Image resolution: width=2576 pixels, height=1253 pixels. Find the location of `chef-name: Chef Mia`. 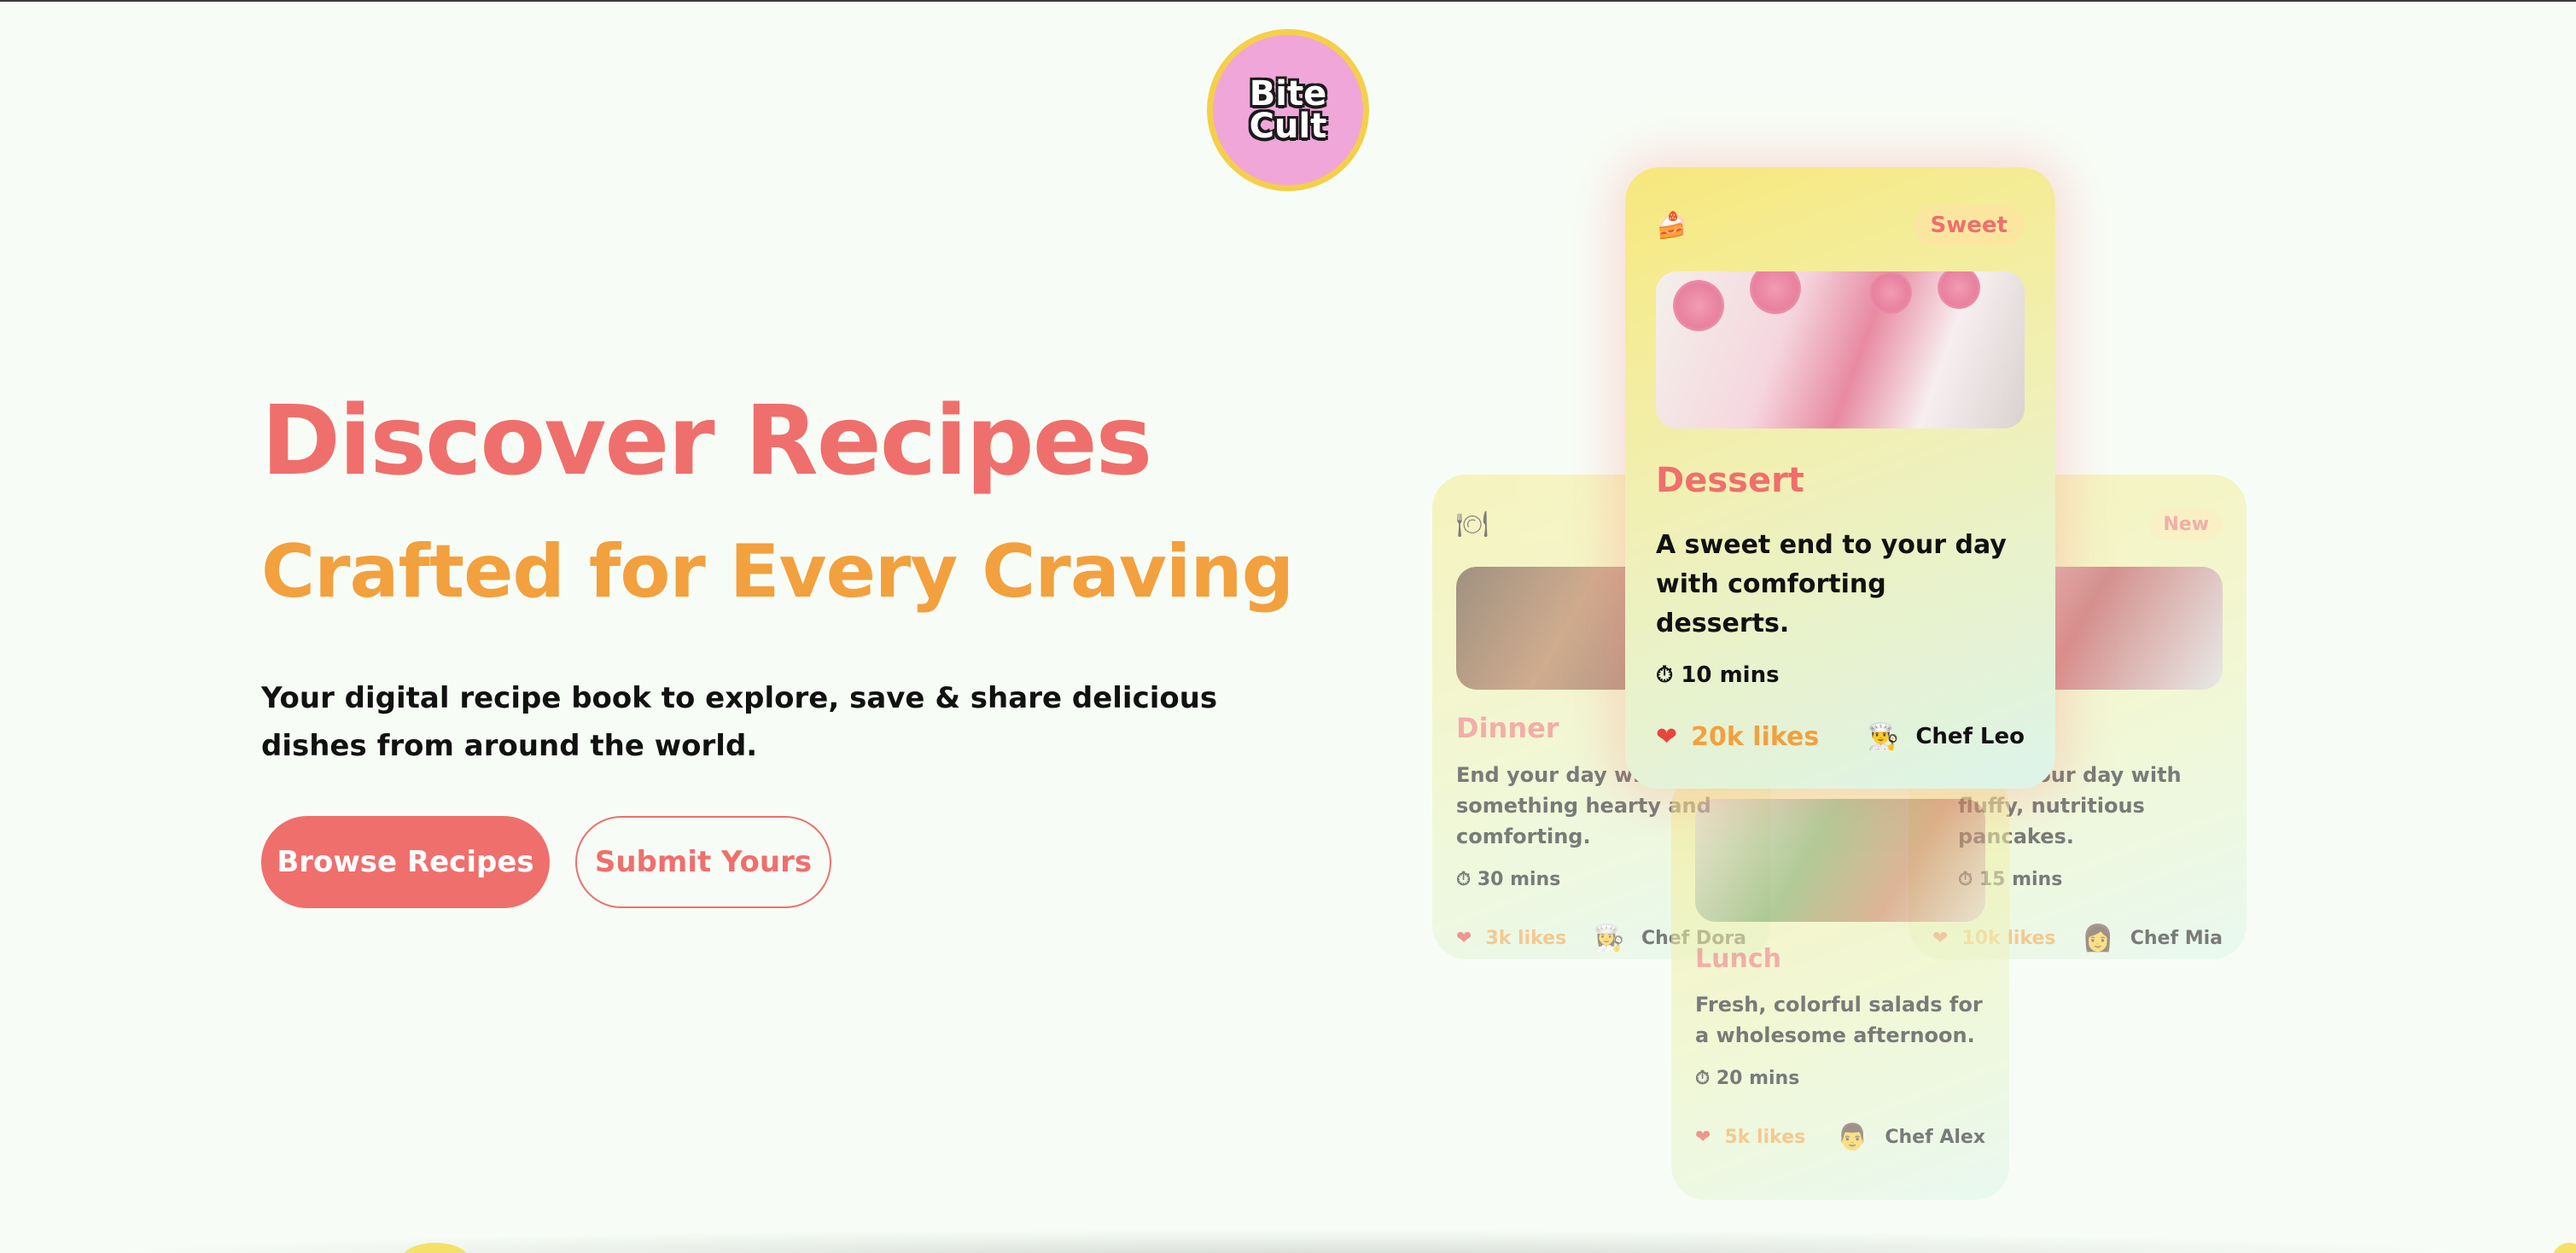

chef-name: Chef Mia is located at coordinates (2176, 938).